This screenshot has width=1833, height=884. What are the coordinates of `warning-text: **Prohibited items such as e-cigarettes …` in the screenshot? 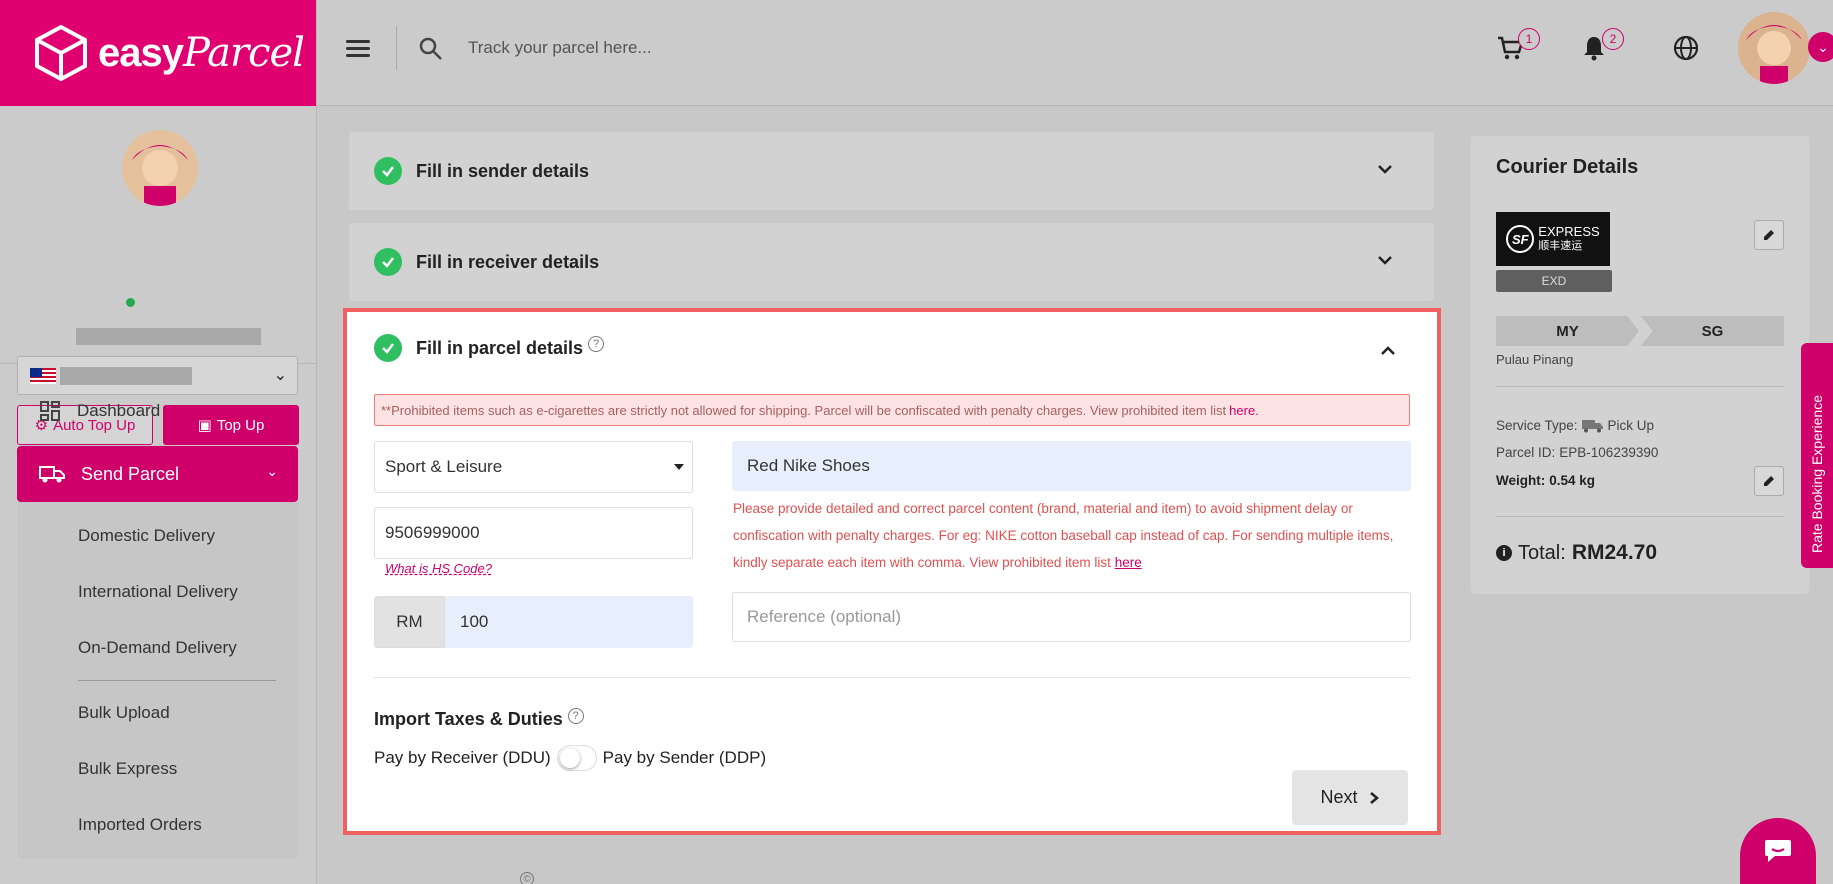 It's located at (804, 410).